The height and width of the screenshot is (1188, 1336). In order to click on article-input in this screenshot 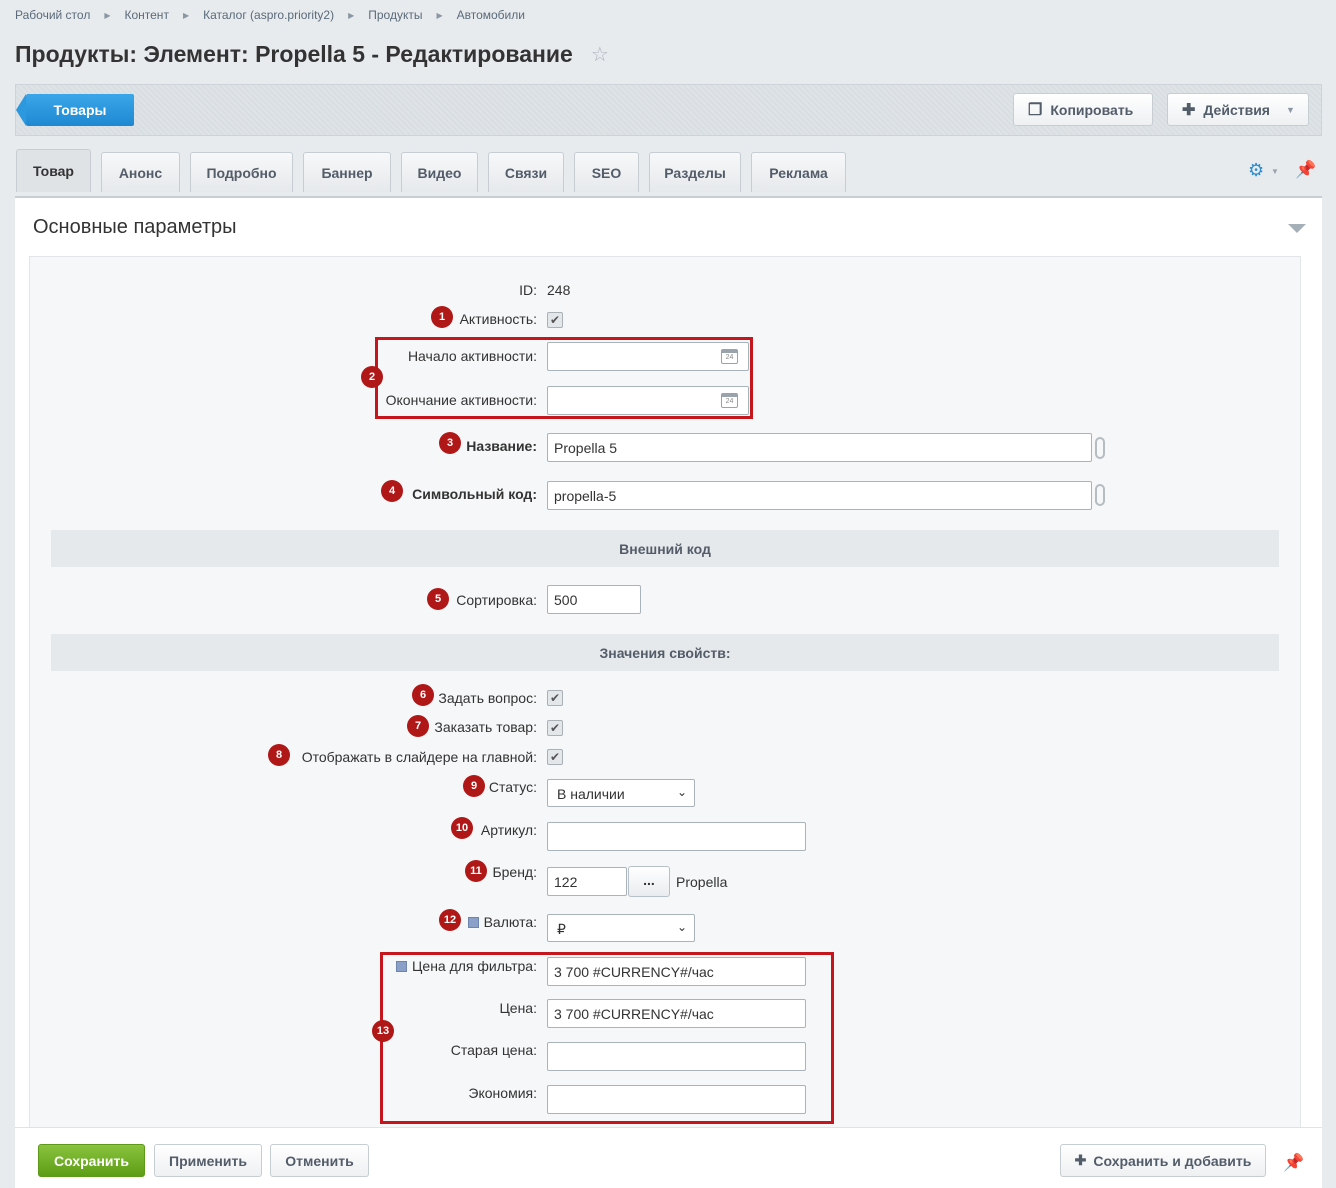, I will do `click(676, 836)`.